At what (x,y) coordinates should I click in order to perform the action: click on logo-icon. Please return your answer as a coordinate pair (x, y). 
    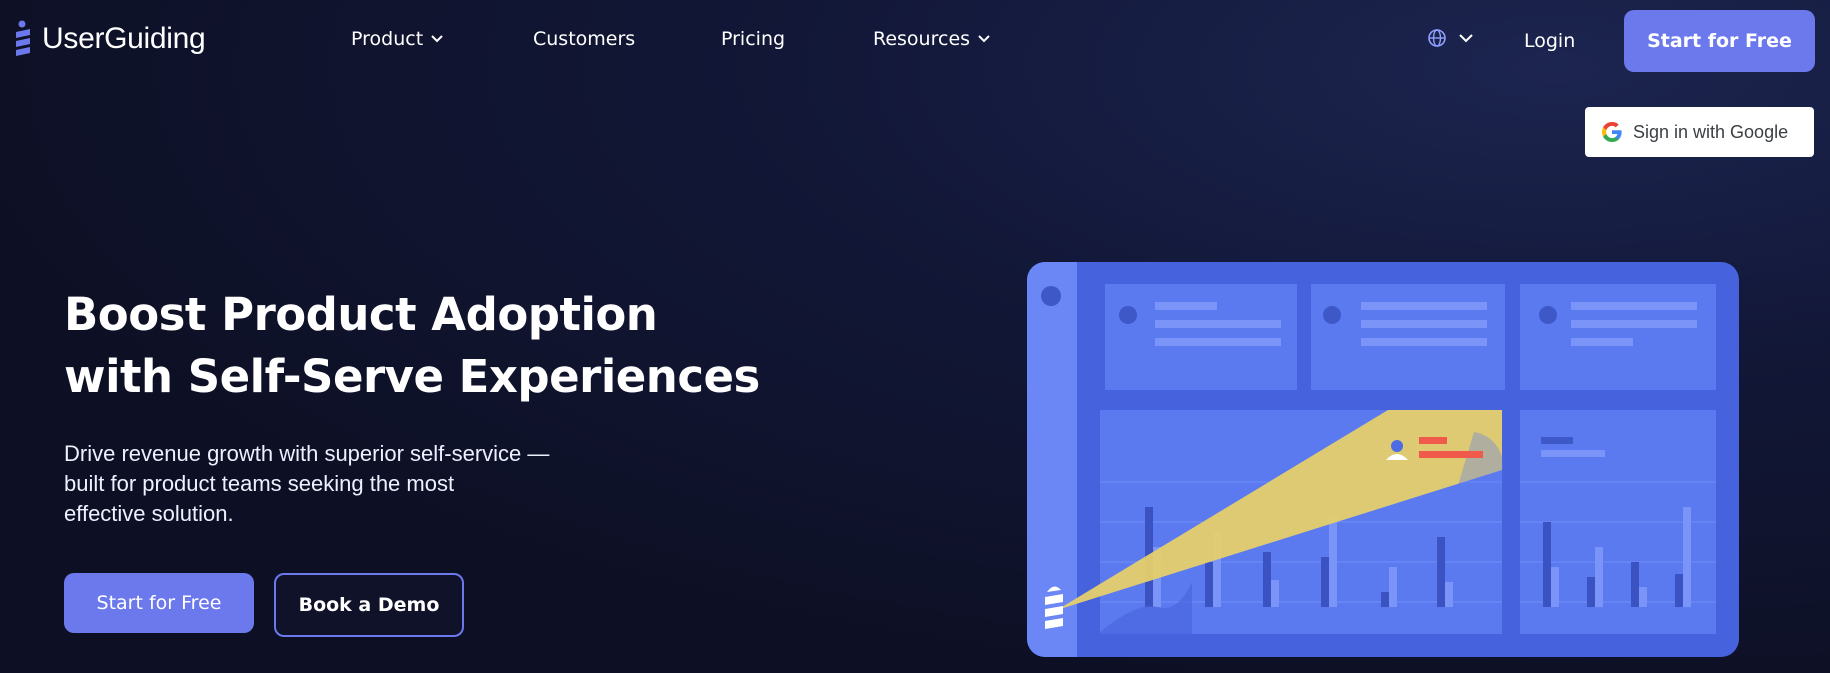
    Looking at the image, I should click on (23, 38).